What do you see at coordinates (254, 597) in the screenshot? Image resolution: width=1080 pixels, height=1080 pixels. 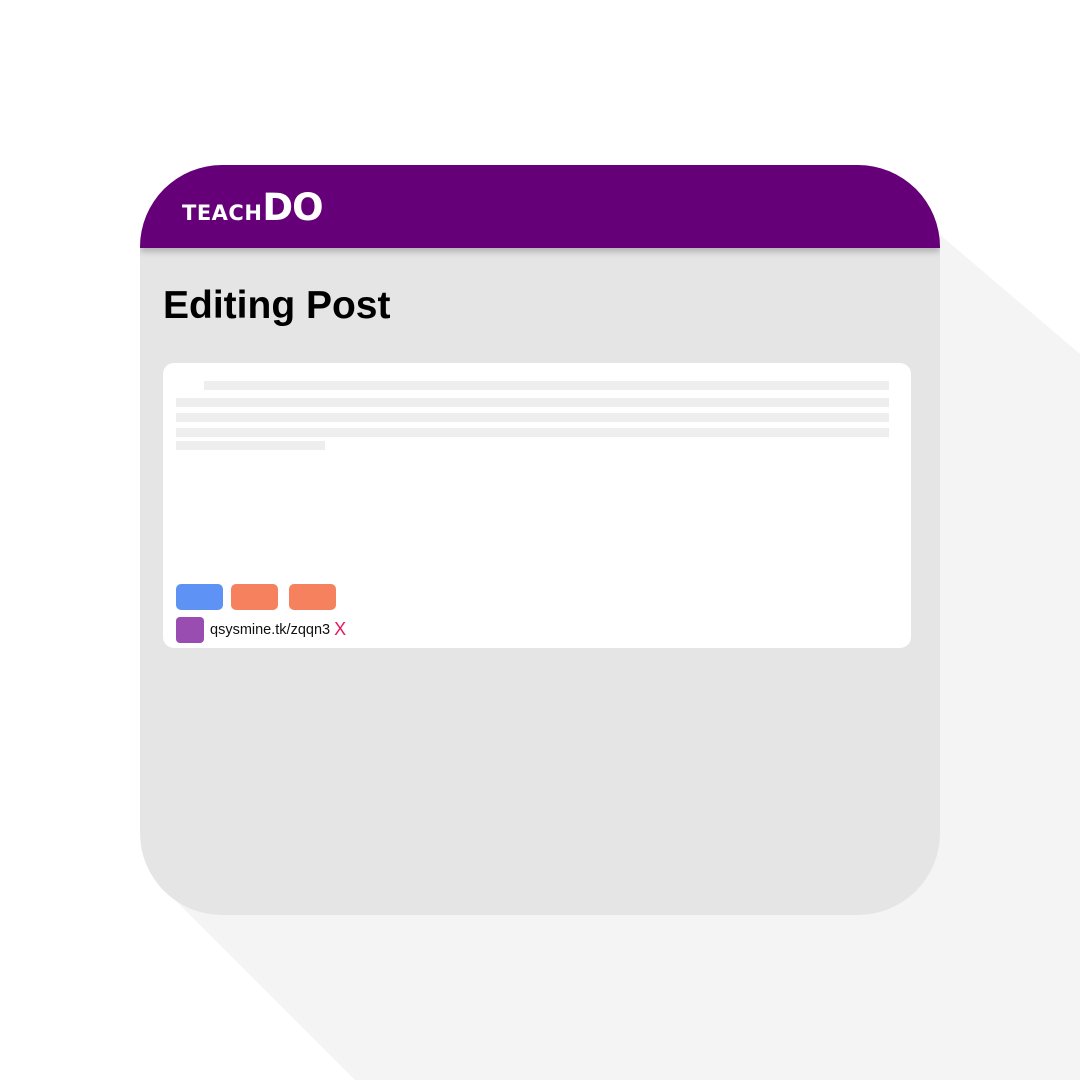 I see `secondary-action-button` at bounding box center [254, 597].